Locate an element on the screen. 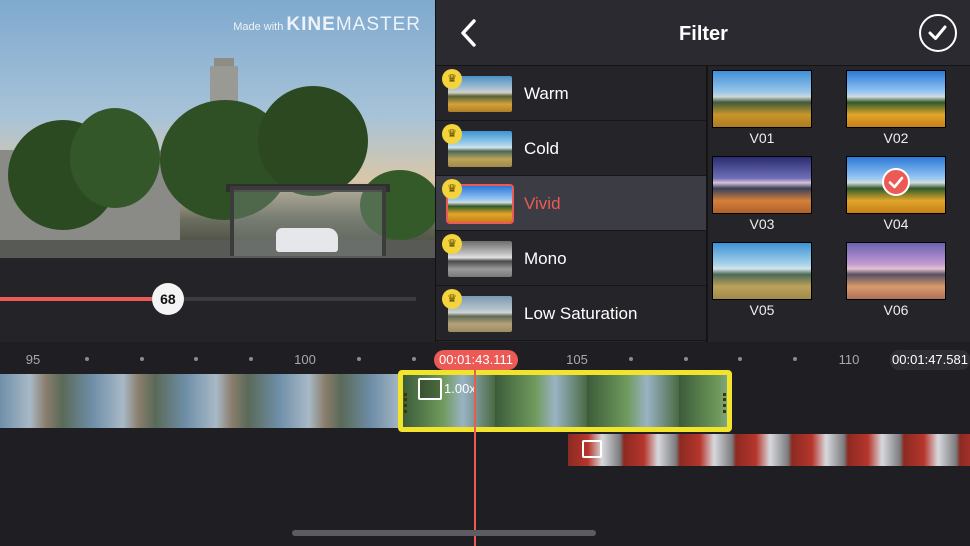  ruler-tick-label: 105 is located at coordinates (577, 359).